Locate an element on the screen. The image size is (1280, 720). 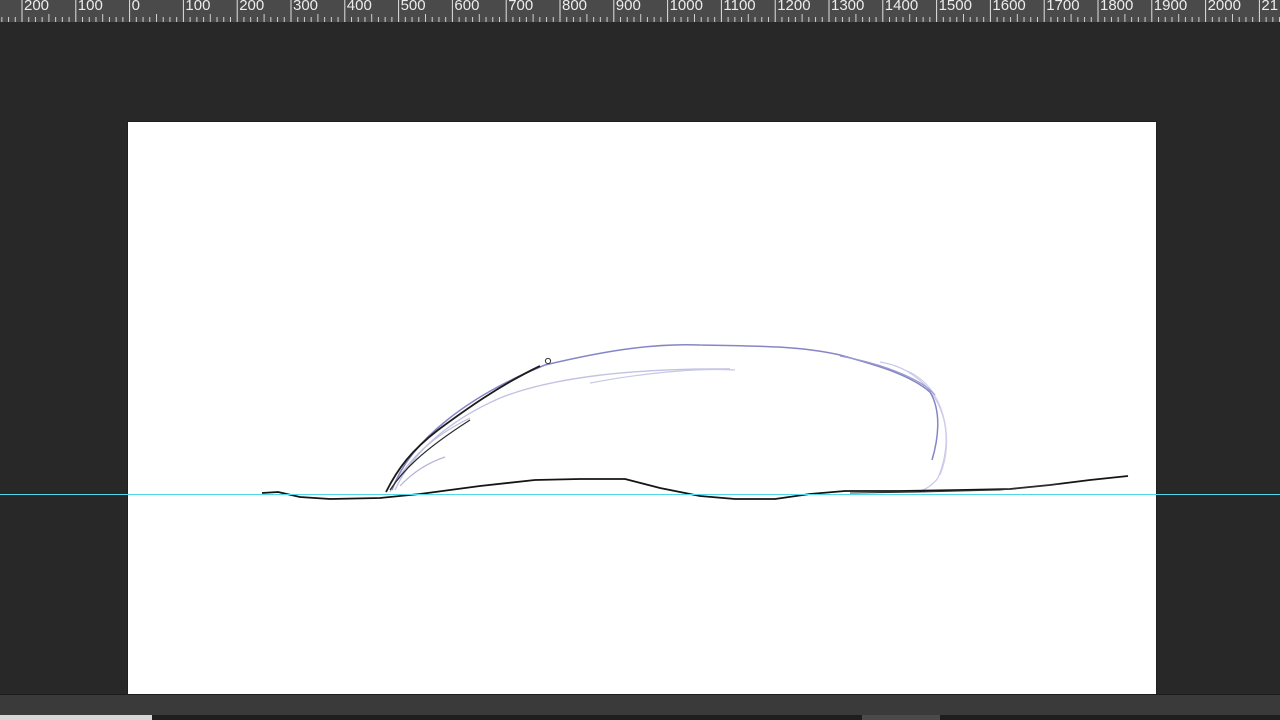
sketch-stroke-light-mid is located at coordinates (662, 376).